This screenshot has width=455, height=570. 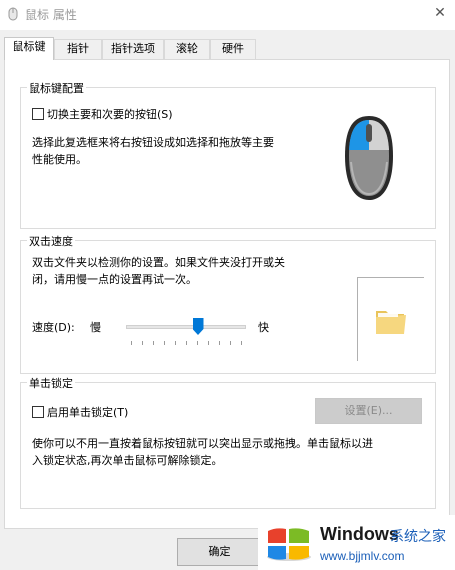 I want to click on swap-buttons-checkbox-box, so click(x=38, y=114).